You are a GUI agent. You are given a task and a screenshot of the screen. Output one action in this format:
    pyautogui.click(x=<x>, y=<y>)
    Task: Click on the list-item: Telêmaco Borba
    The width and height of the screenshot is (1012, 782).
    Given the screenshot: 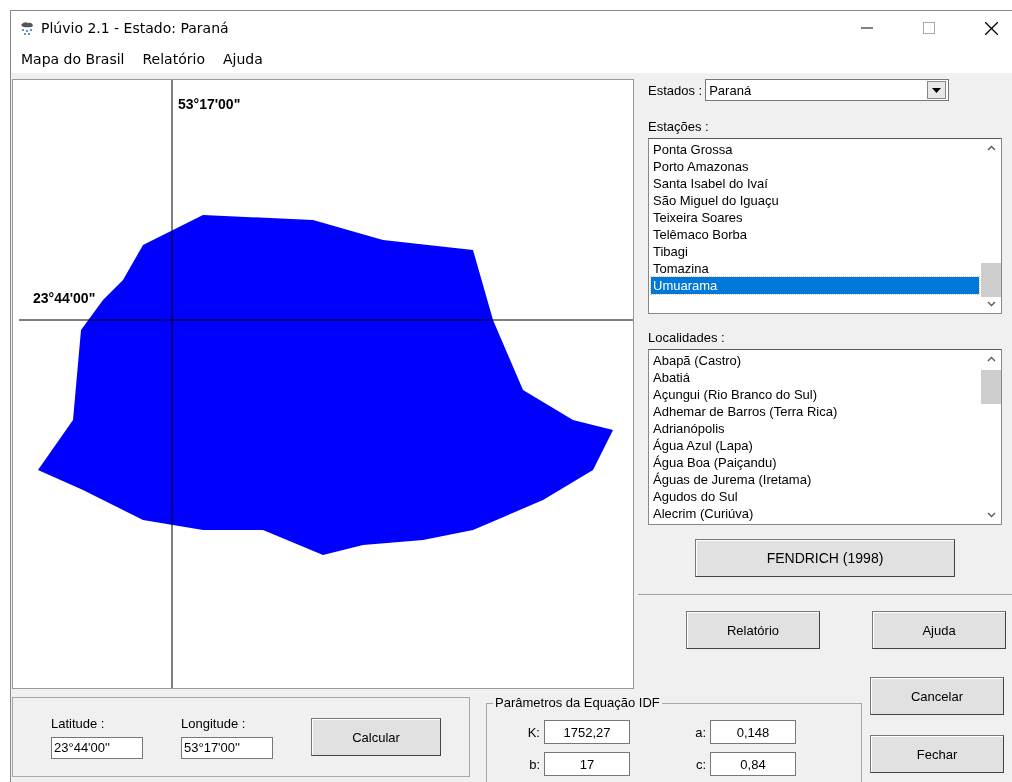 What is the action you would take?
    pyautogui.click(x=815, y=234)
    